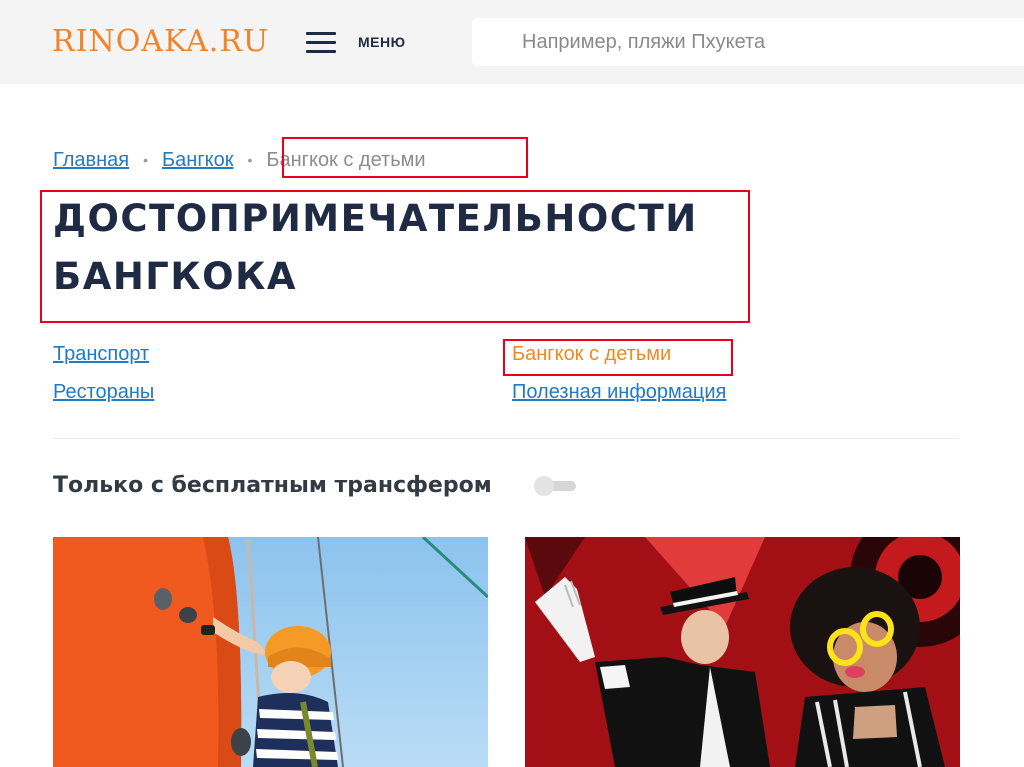 The image size is (1024, 767). I want to click on site-logo: RINOAKA.RU, so click(160, 42).